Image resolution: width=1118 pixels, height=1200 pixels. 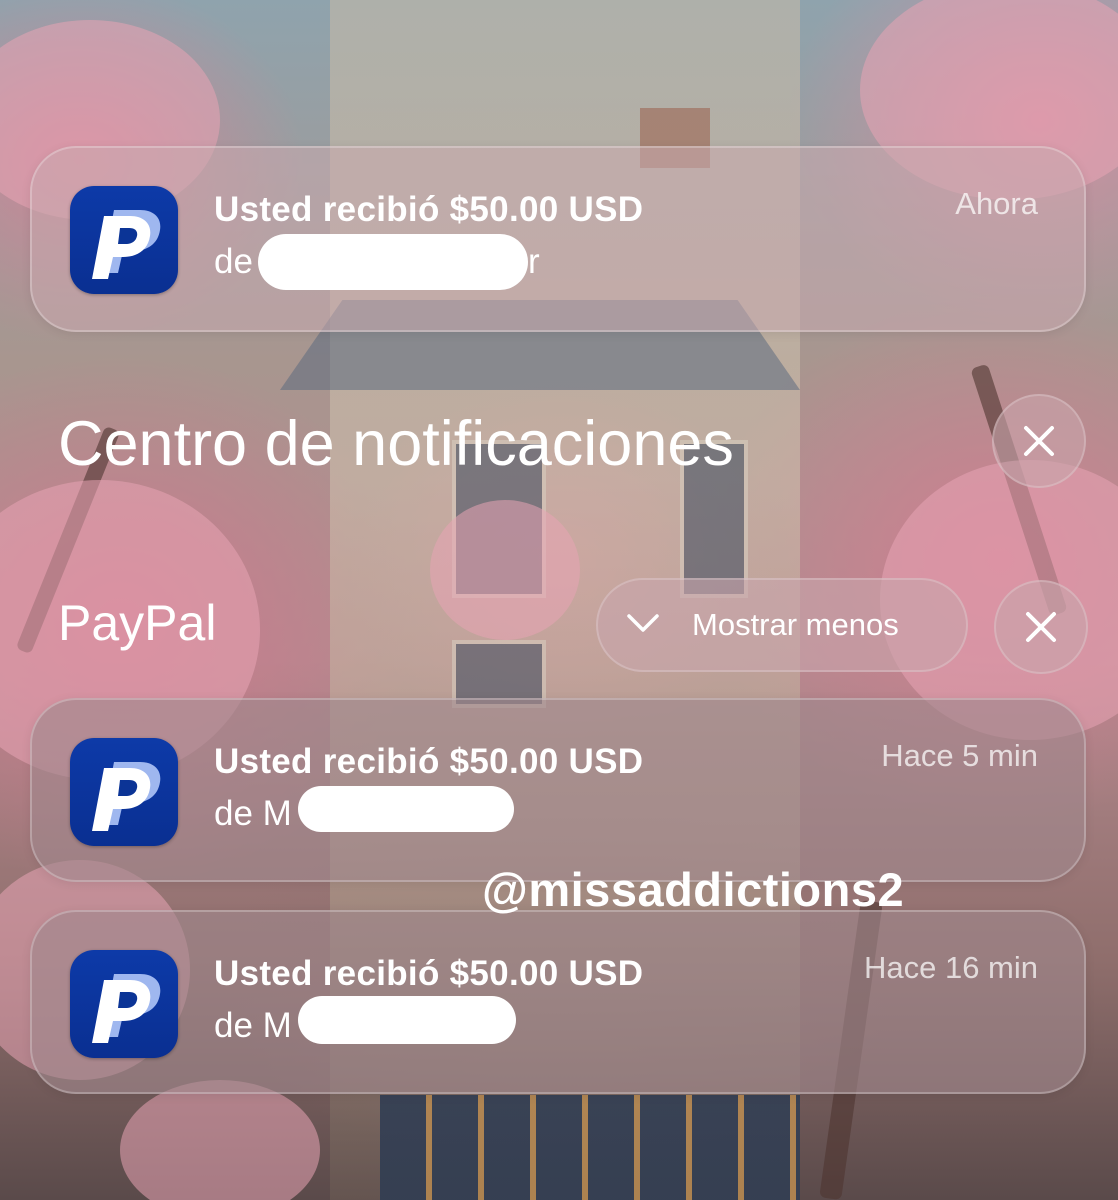 I want to click on clear-all-button, so click(x=1039, y=441).